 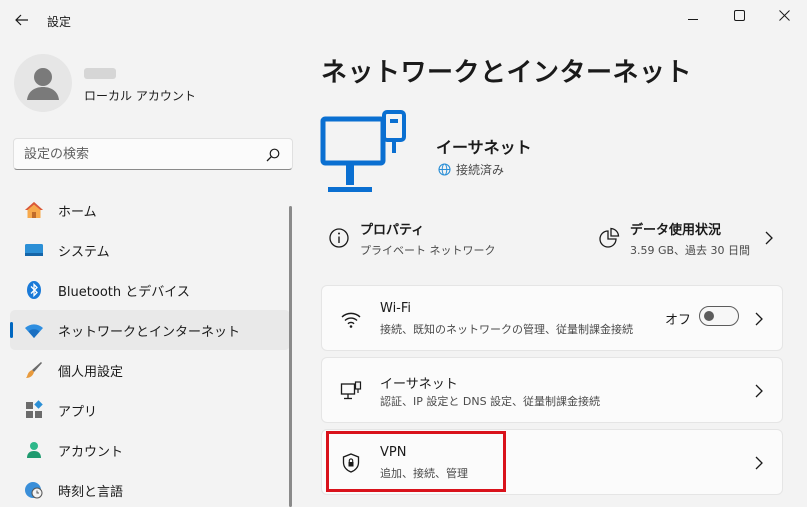 I want to click on info-icon, so click(x=339, y=238).